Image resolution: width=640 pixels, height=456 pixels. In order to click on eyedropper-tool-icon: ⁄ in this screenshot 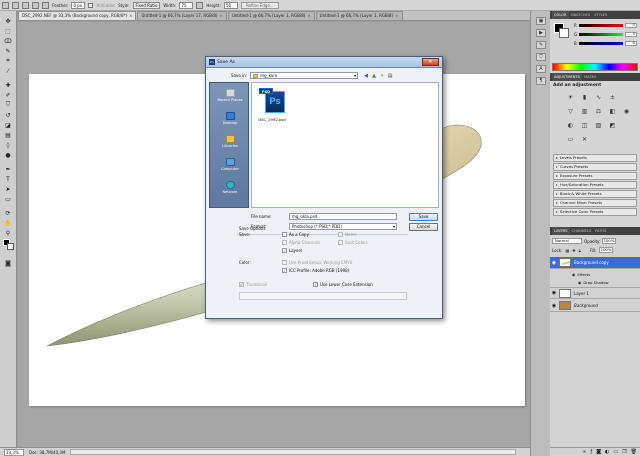, I will do `click(8, 71)`.